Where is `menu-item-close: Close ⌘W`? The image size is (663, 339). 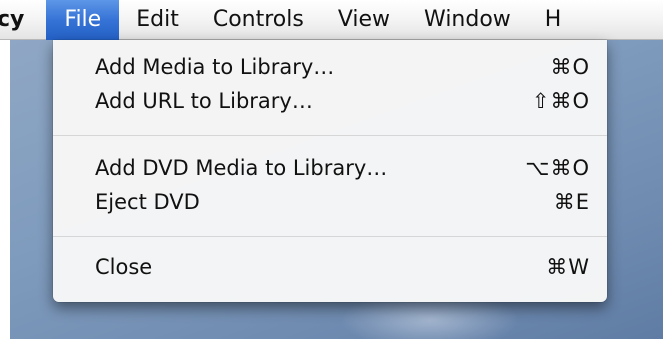 menu-item-close: Close ⌘W is located at coordinates (330, 267).